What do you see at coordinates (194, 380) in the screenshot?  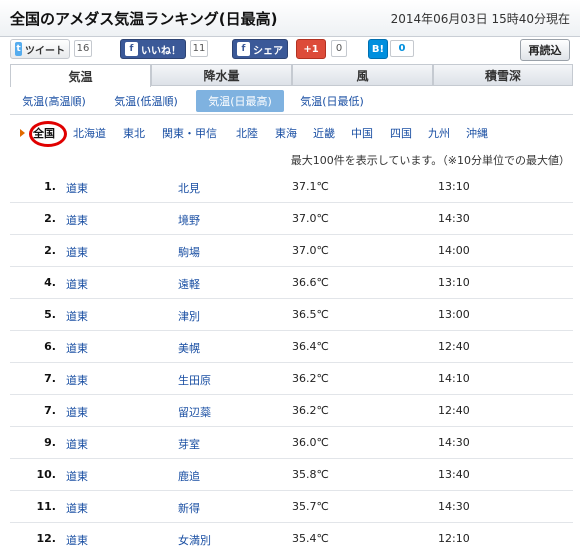 I see `station-link: 生田原` at bounding box center [194, 380].